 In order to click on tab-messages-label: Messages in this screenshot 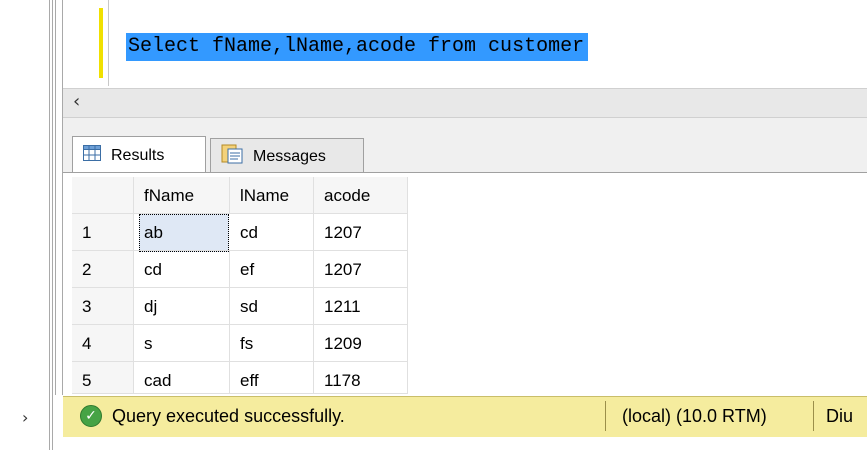, I will do `click(289, 156)`.